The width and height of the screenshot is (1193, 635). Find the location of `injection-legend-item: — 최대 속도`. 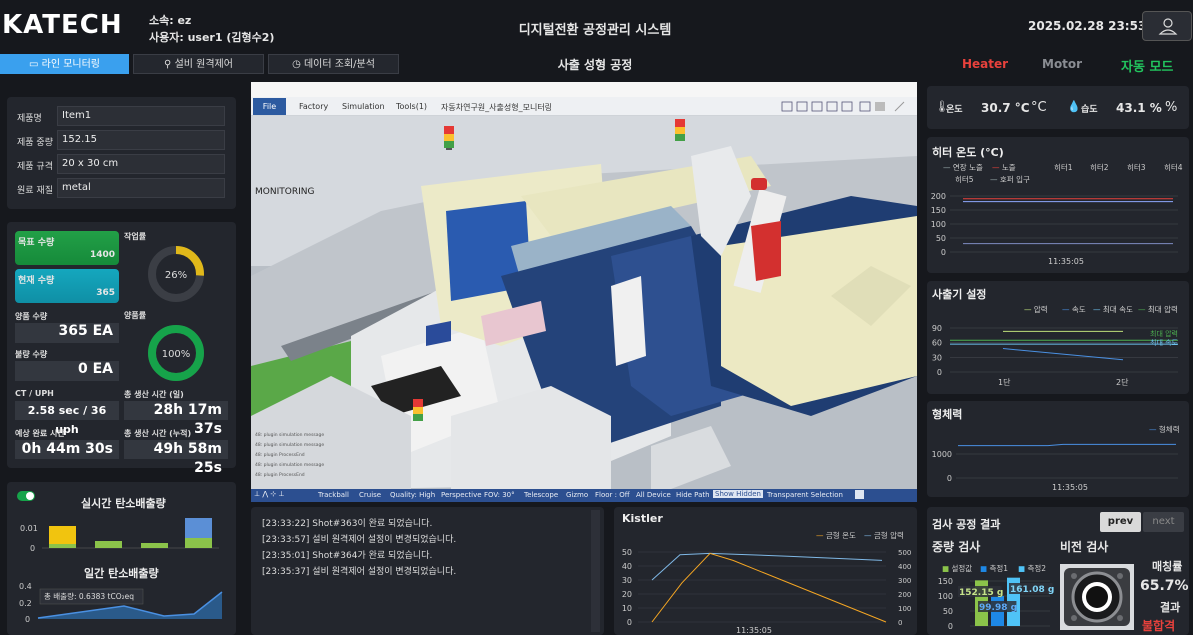

injection-legend-item: — 최대 속도 is located at coordinates (1113, 309).